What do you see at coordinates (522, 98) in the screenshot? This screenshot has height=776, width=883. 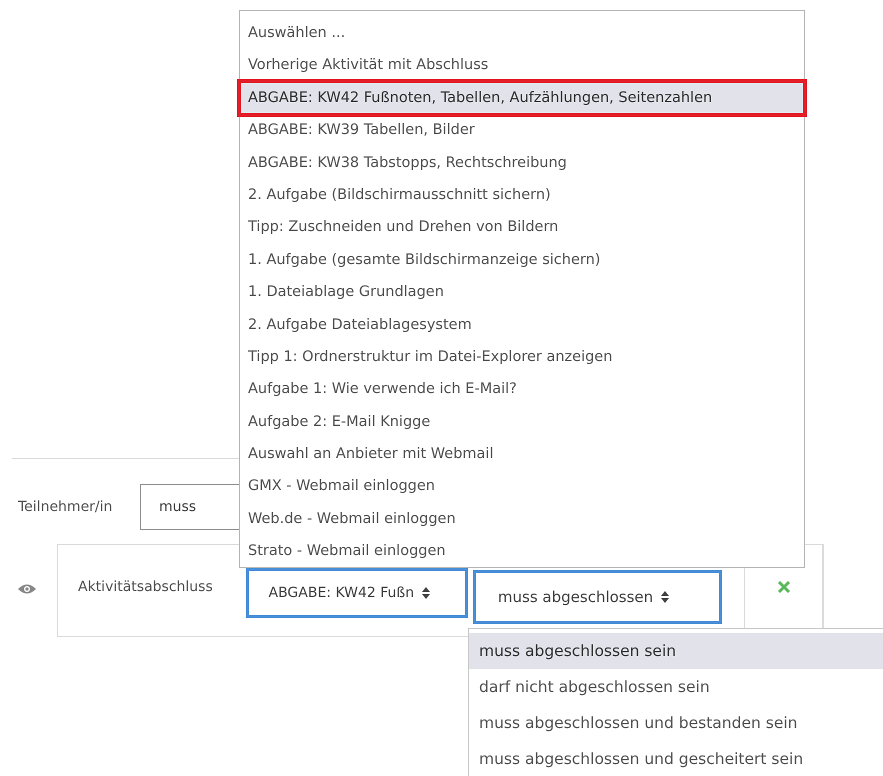 I see `dropdown-option: ABGABE: KW42 Fußnoten, Tabellen, Aufzählungen, Seitenzahlen` at bounding box center [522, 98].